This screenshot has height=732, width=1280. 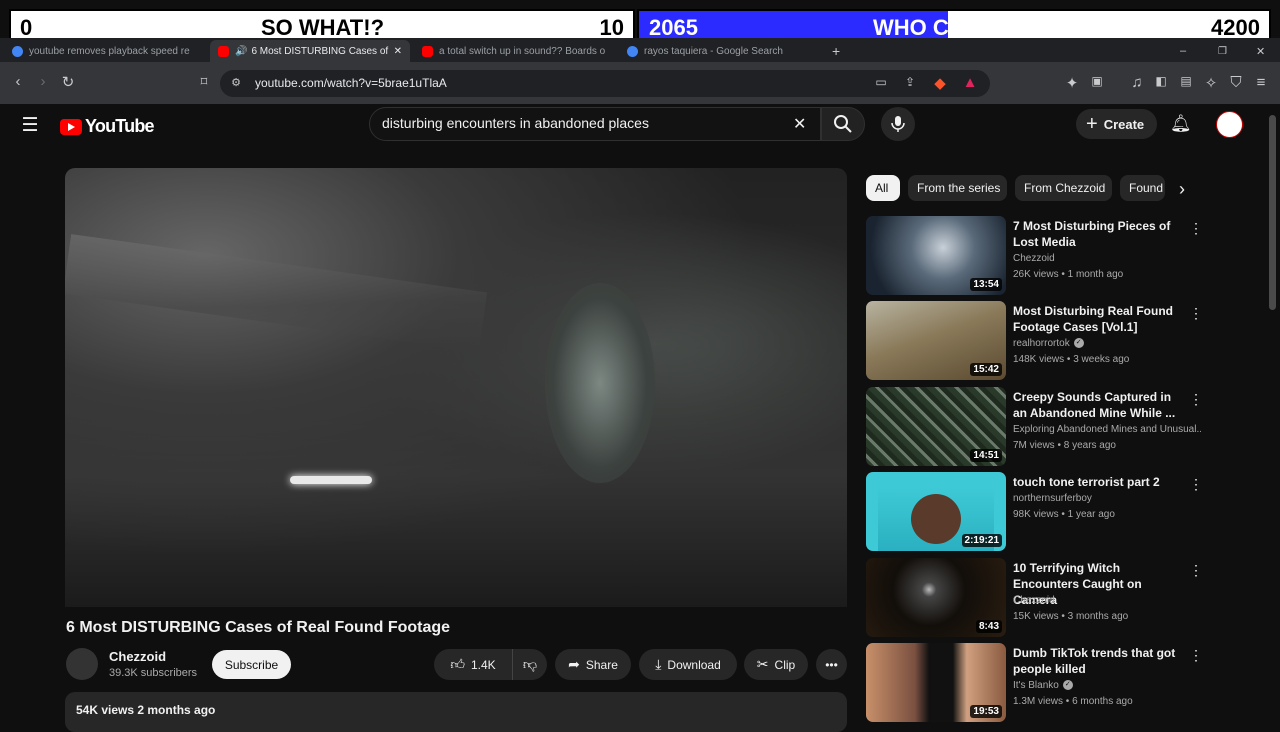 I want to click on recommendation-meta: 26K views • 1 month ago, so click(x=1068, y=274).